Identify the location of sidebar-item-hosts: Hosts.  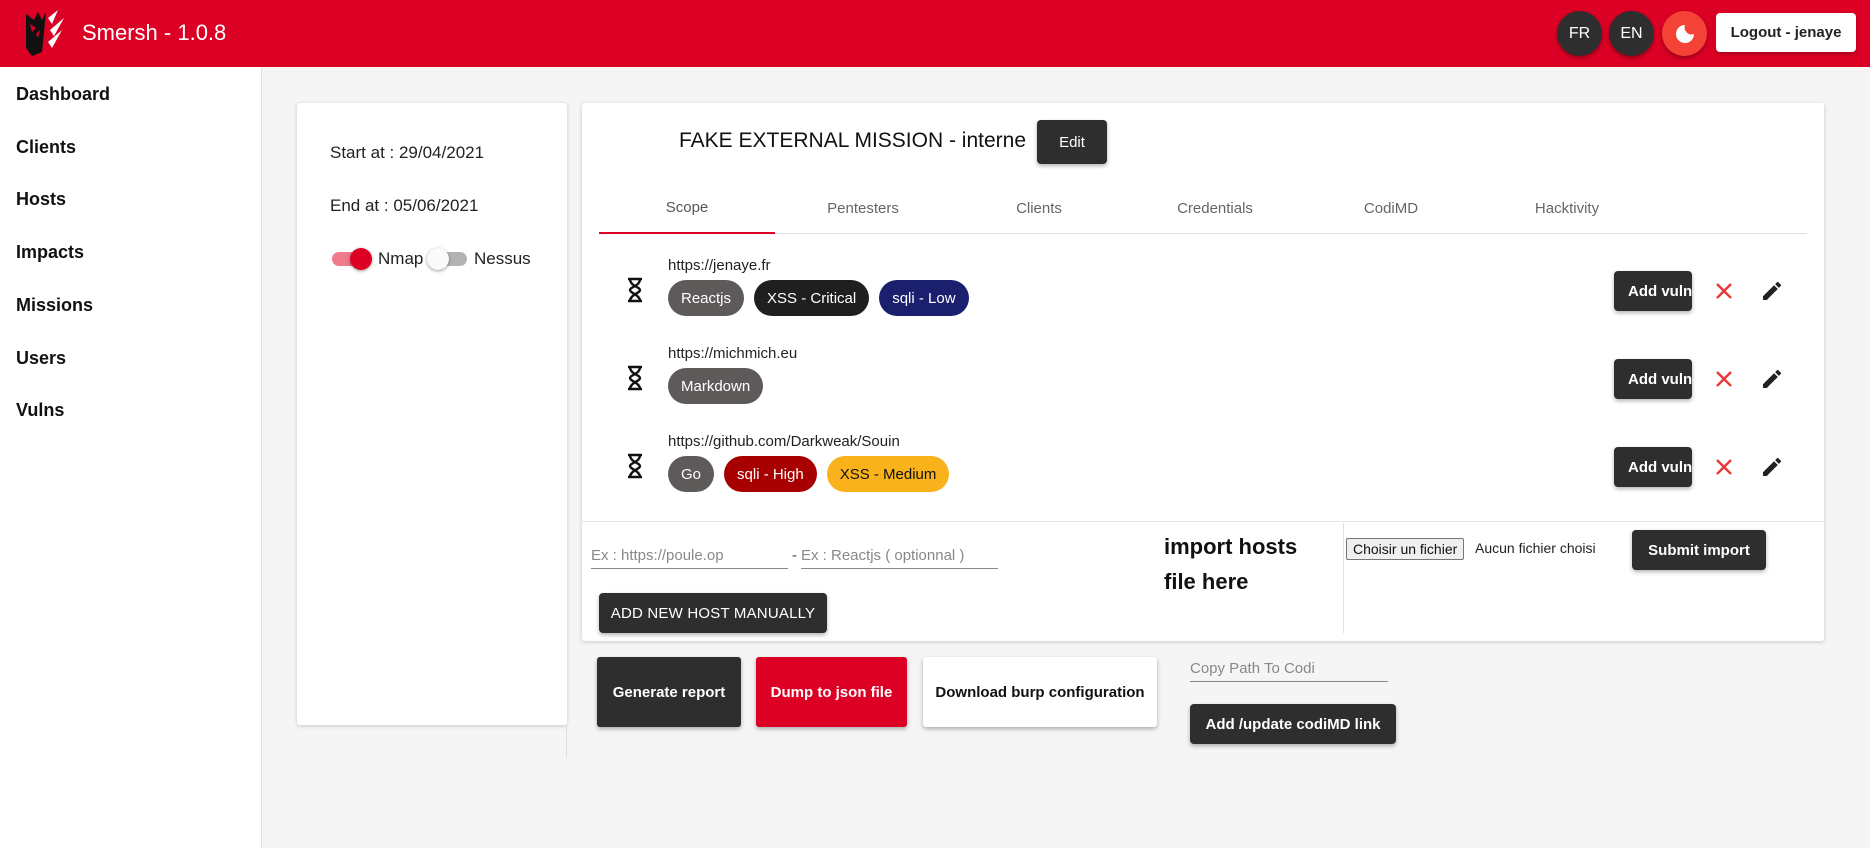
(41, 199).